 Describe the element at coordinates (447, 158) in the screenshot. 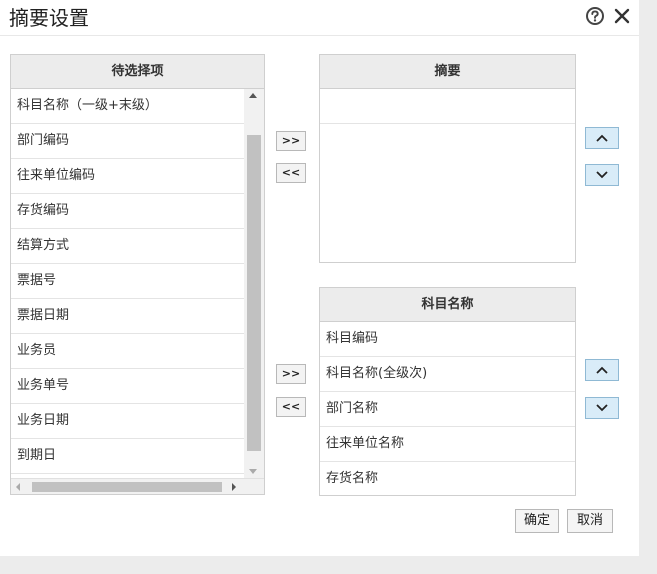

I see `summary-panel: 摘要` at that location.